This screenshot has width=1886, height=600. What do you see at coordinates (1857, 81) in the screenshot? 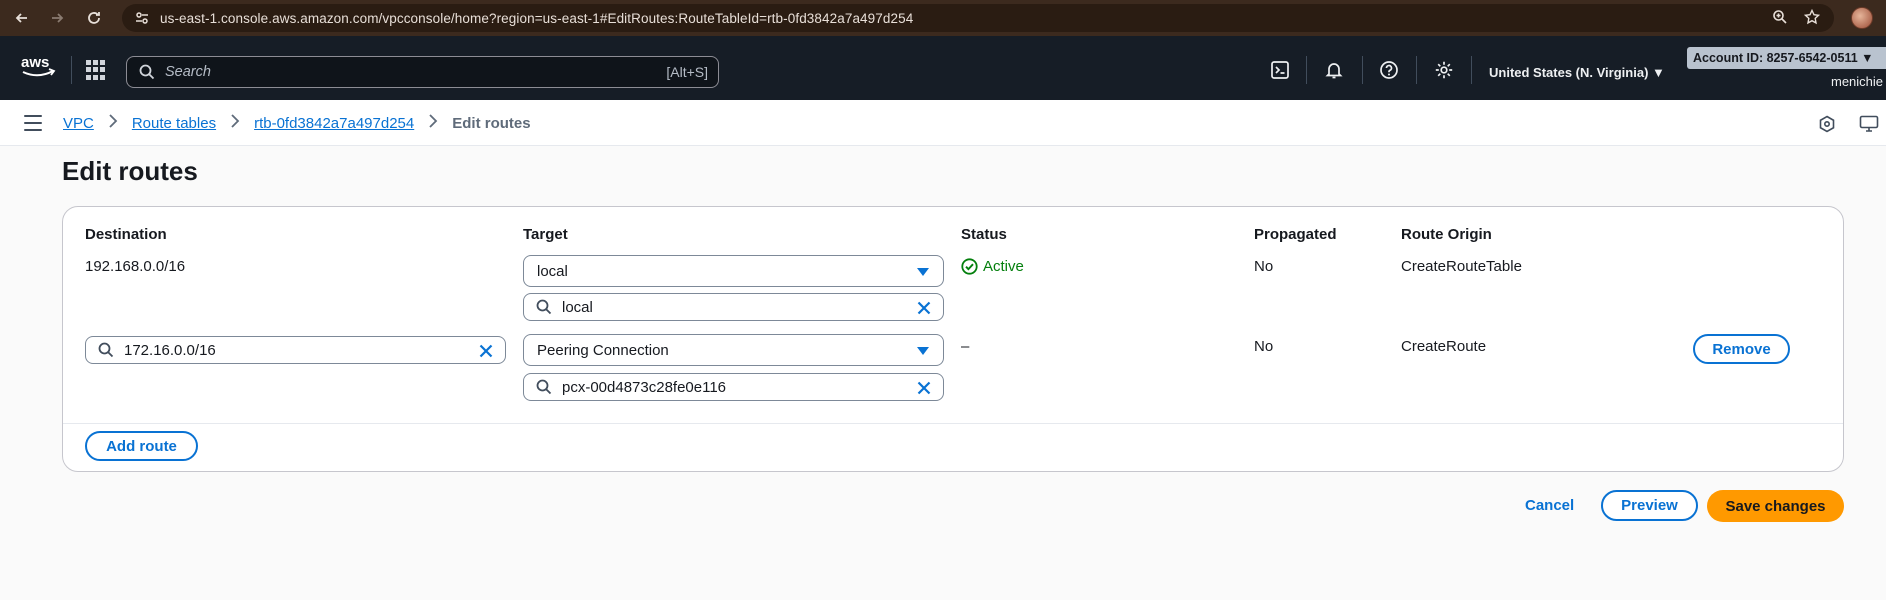
I see `username: menichie` at bounding box center [1857, 81].